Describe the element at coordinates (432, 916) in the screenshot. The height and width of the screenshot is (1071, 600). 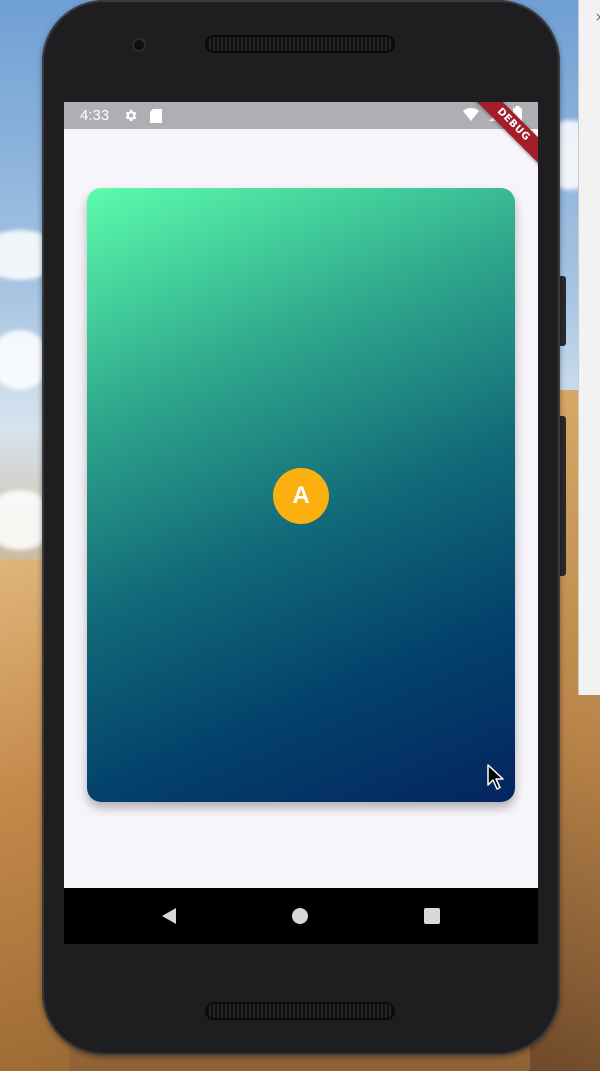
I see `recents-icon` at that location.